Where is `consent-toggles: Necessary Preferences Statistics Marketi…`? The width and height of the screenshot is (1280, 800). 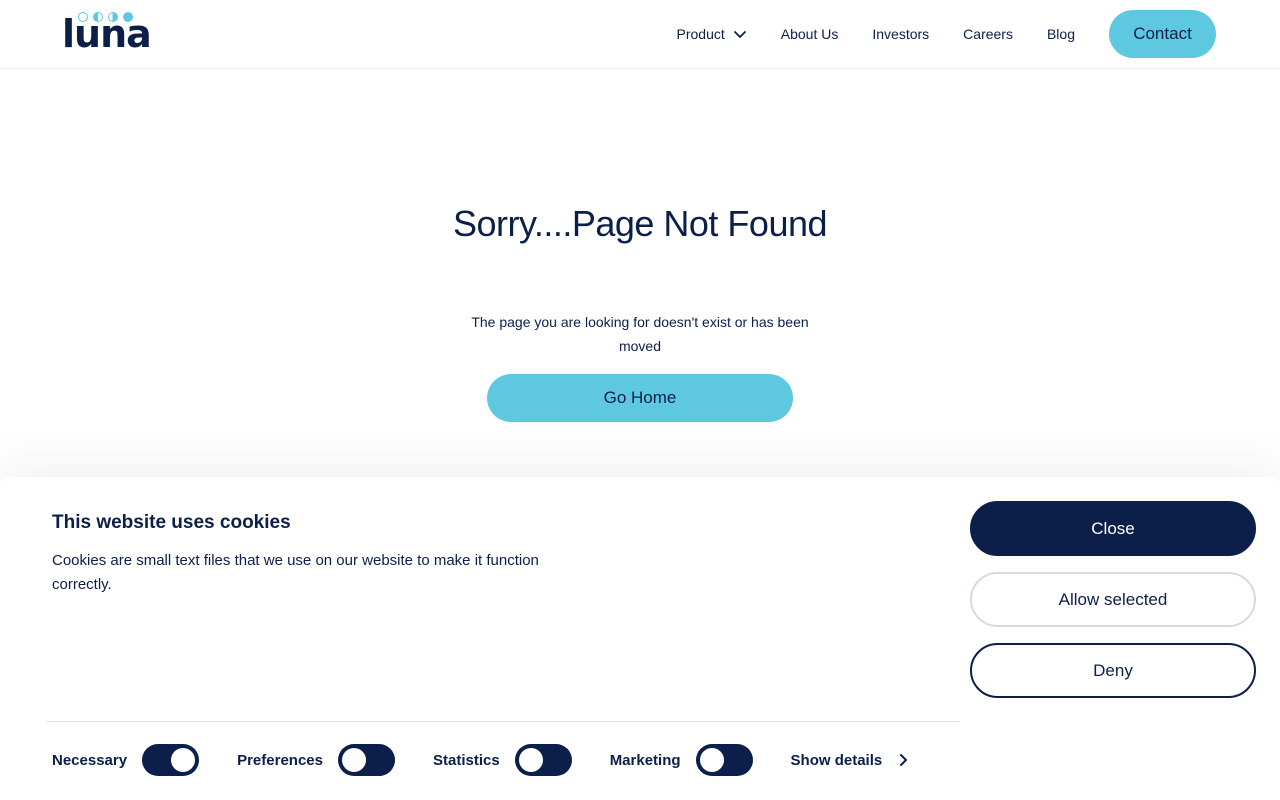 consent-toggles: Necessary Preferences Statistics Marketi… is located at coordinates (481, 760).